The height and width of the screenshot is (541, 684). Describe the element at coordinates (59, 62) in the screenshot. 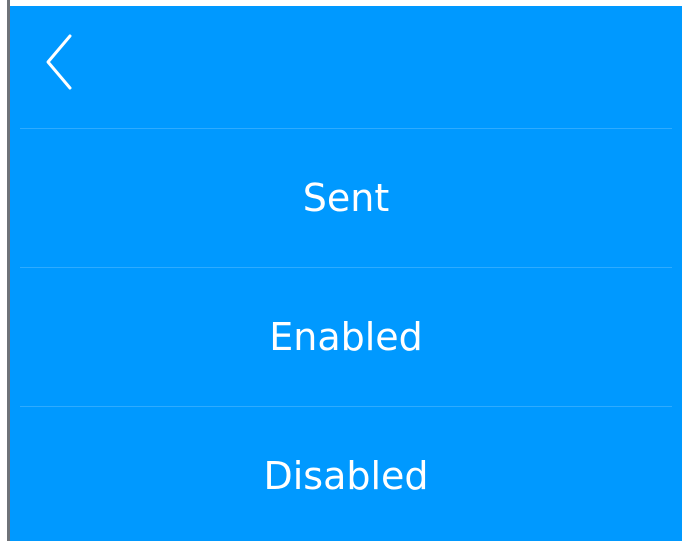

I see `chevron-left-icon` at that location.